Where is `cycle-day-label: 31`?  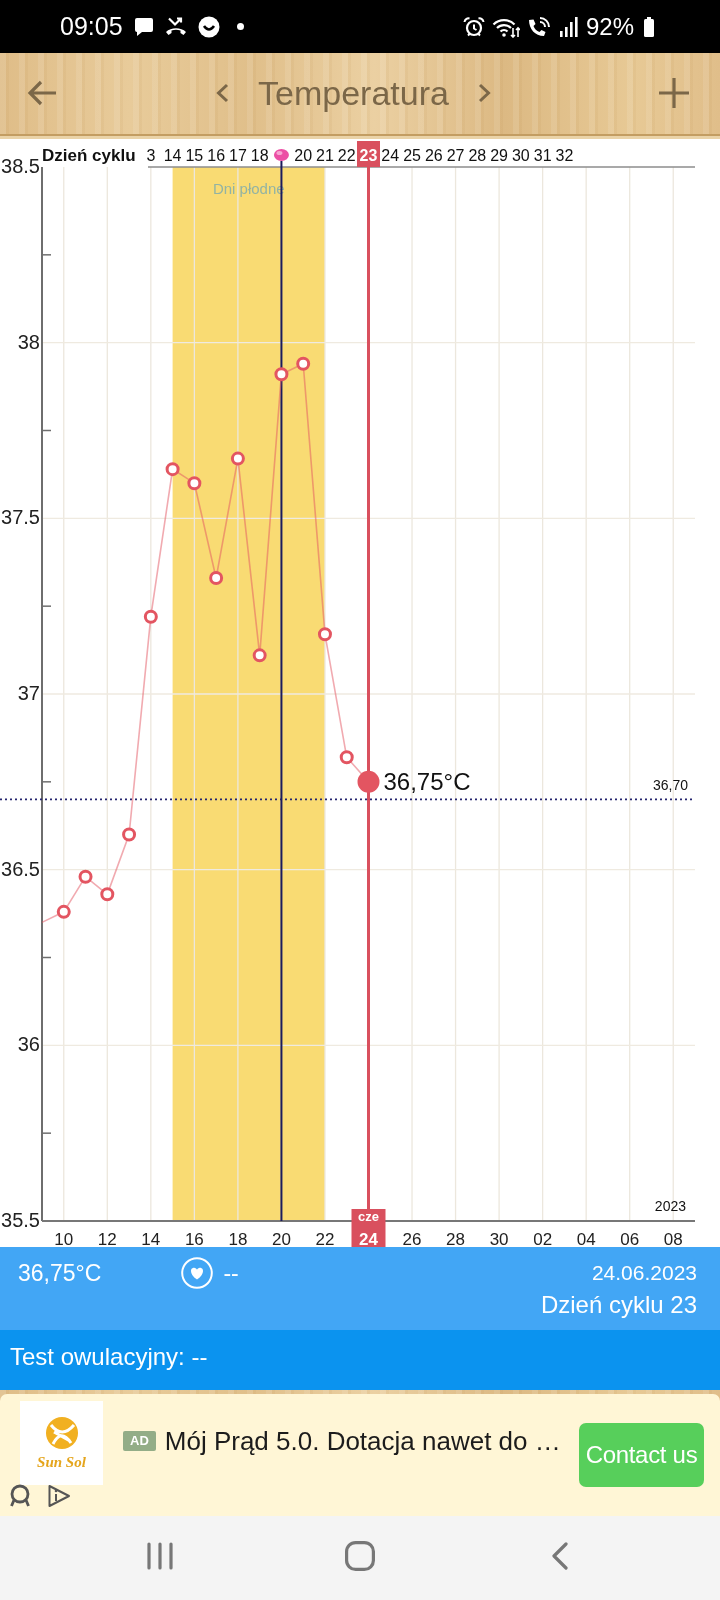
cycle-day-label: 31 is located at coordinates (542, 155).